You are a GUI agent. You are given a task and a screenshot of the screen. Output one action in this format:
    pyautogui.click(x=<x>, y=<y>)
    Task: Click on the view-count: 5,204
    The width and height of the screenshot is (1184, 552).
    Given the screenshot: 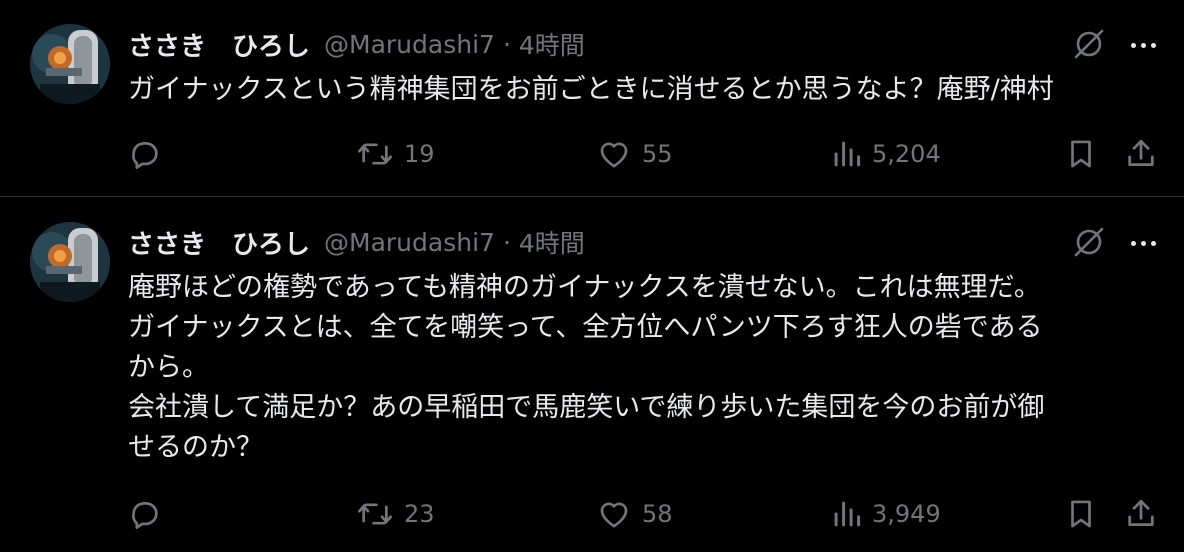 What is the action you would take?
    pyautogui.click(x=906, y=154)
    